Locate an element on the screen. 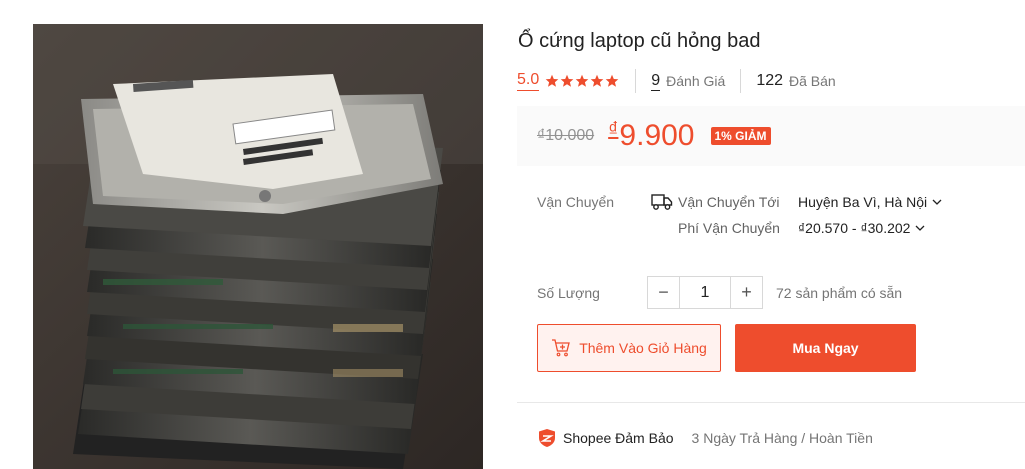  quantity-input: 1 is located at coordinates (705, 292).